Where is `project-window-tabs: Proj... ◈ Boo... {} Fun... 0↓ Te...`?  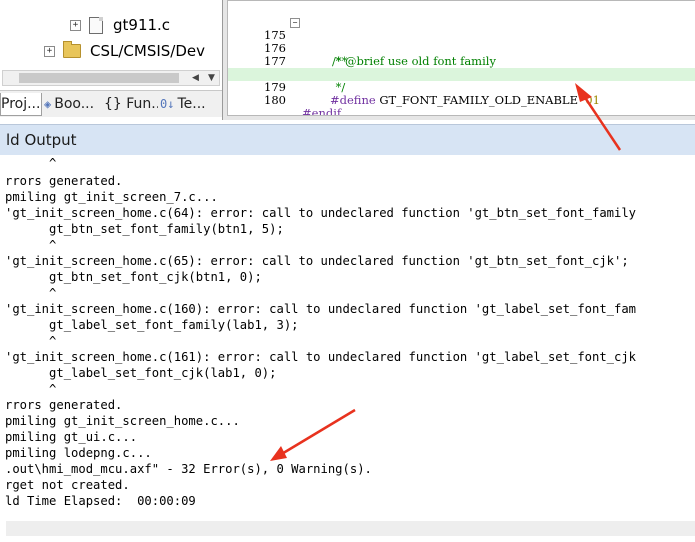
project-window-tabs: Proj... ◈ Boo... {} Fun... 0↓ Te... is located at coordinates (111, 103).